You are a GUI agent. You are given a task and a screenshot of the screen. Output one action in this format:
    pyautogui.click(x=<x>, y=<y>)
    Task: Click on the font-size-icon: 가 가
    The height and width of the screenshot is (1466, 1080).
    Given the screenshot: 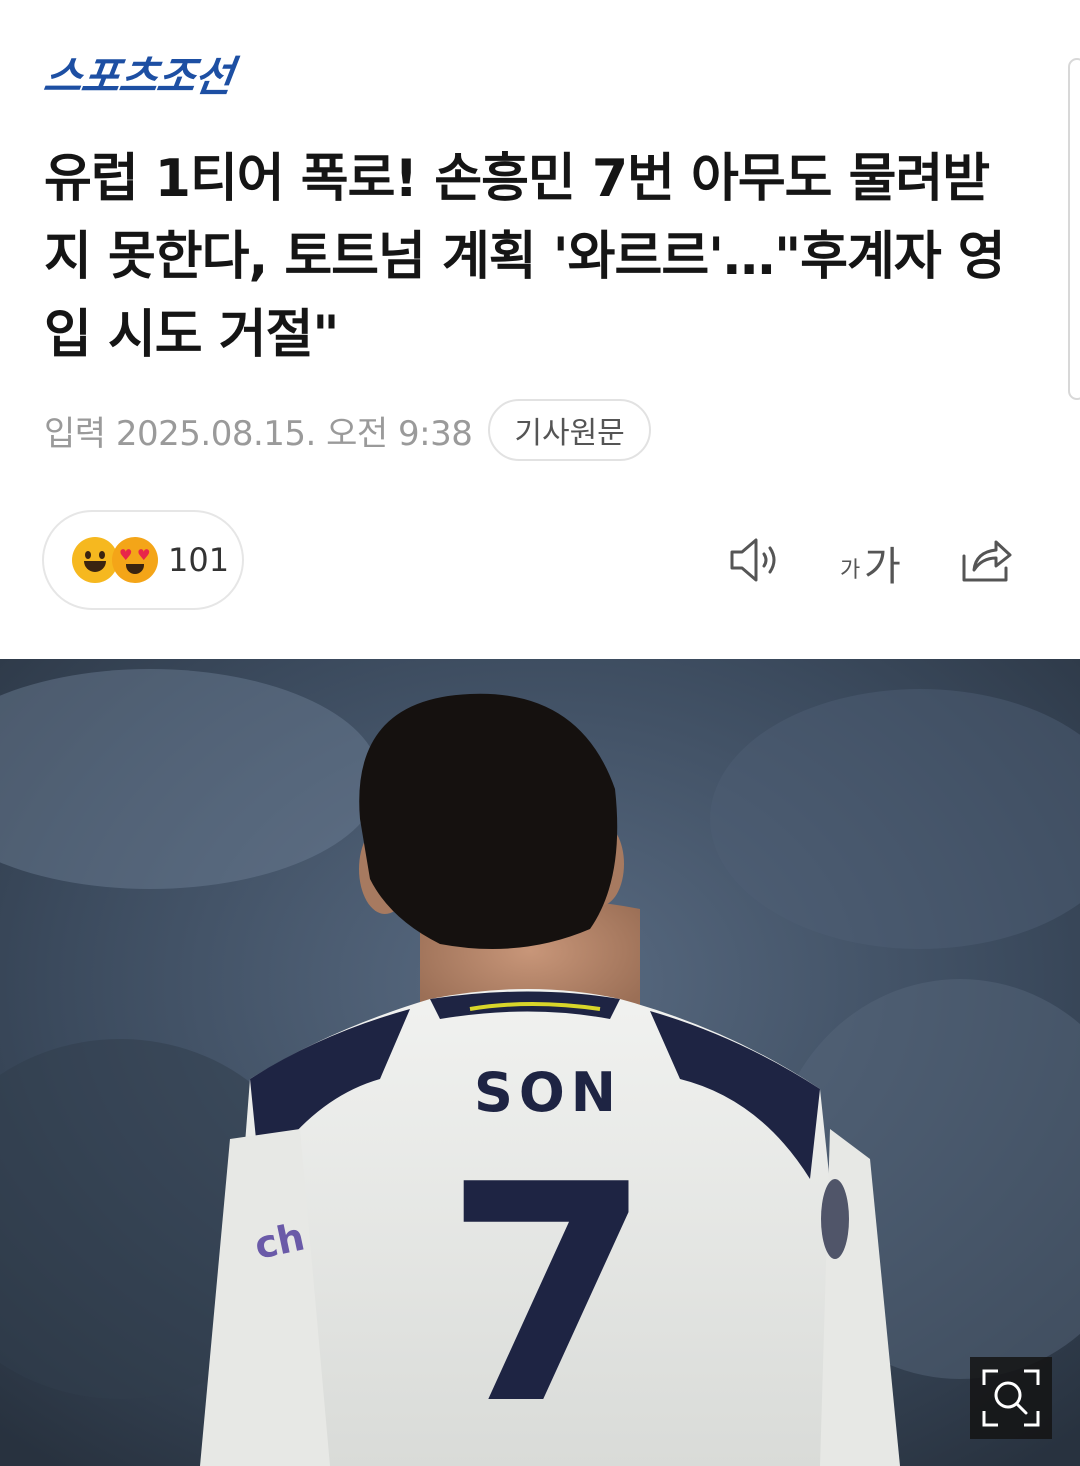 What is the action you would take?
    pyautogui.click(x=873, y=560)
    